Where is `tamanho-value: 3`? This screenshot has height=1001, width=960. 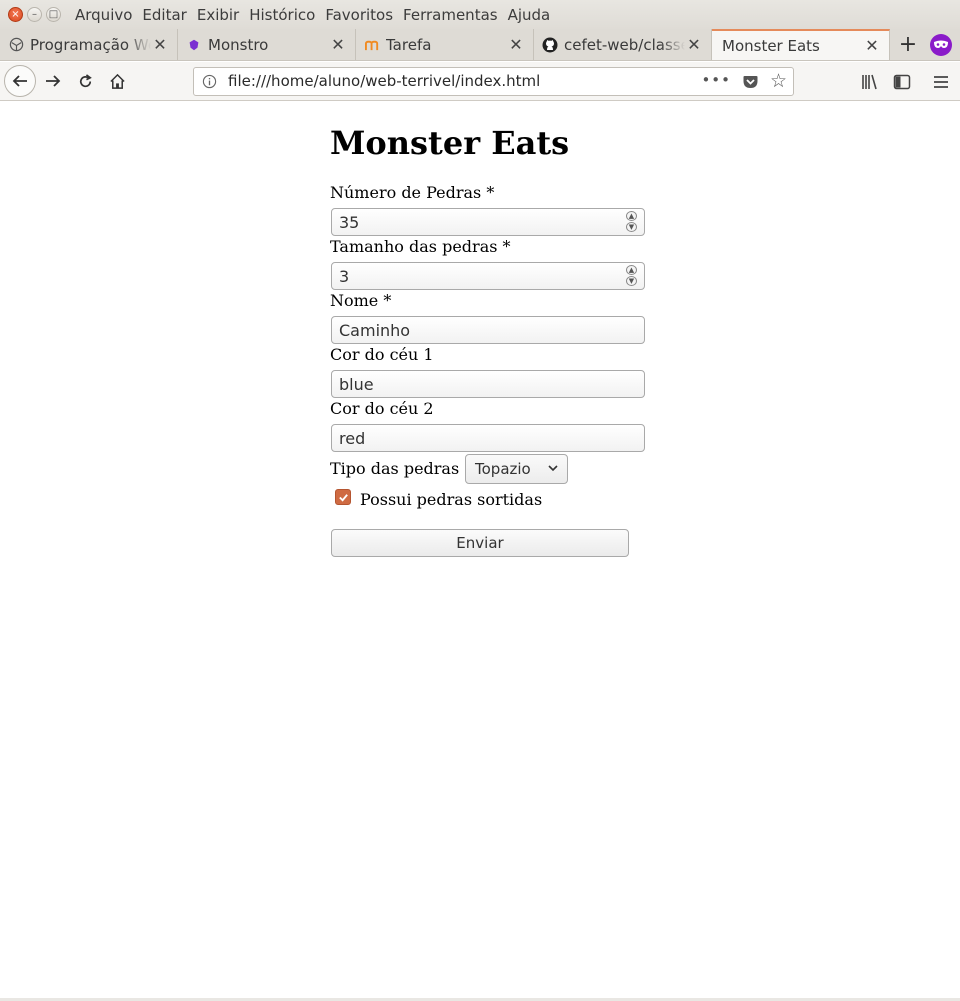
tamanho-value: 3 is located at coordinates (344, 276).